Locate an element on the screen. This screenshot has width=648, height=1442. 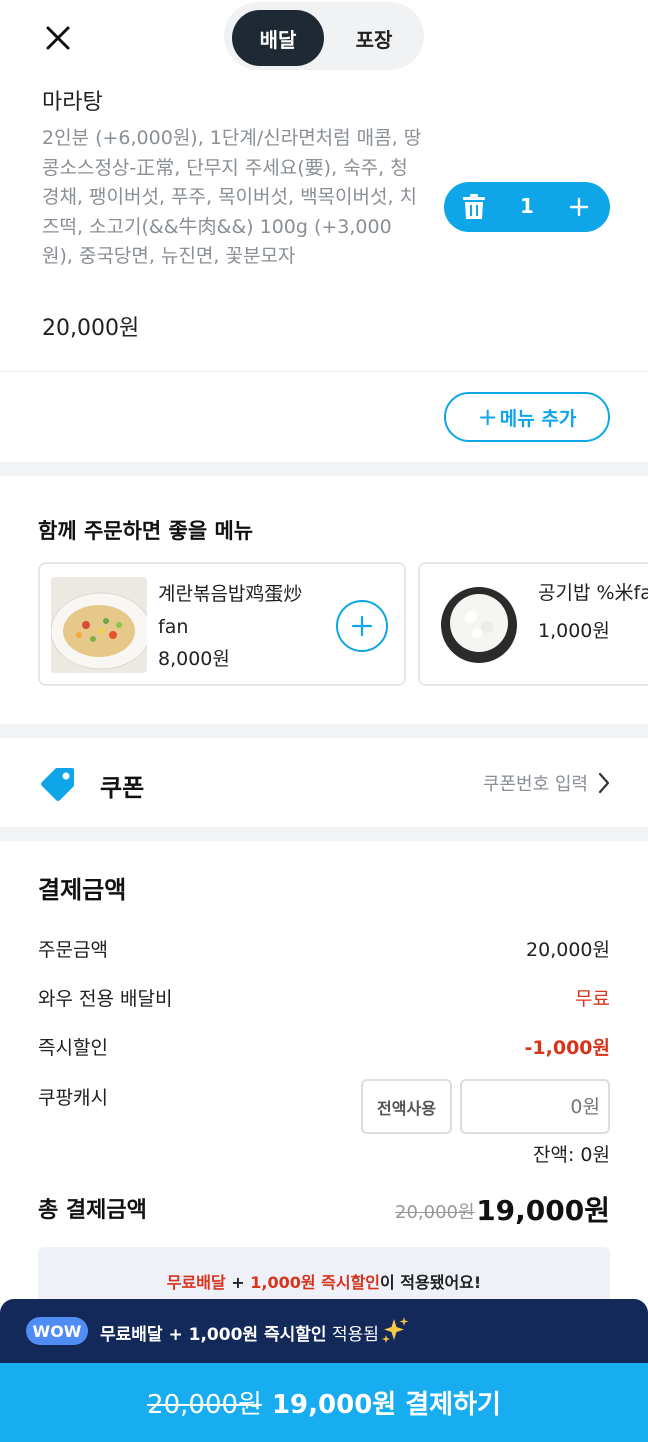
recommend-item-price: 1,000원 is located at coordinates (574, 631).